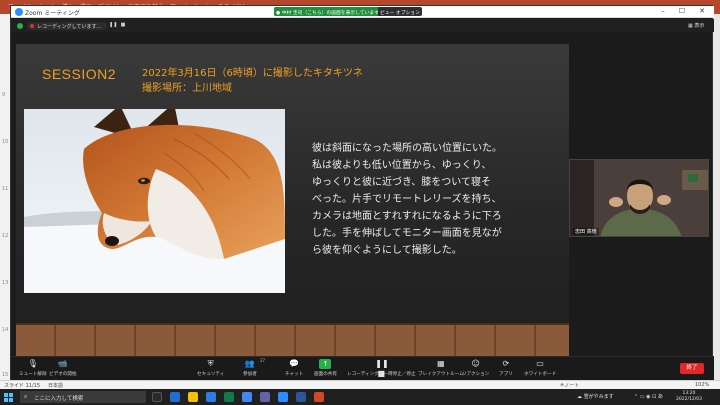 This screenshot has height=405, width=720. I want to click on notes-button: ≙ノート, so click(569, 385).